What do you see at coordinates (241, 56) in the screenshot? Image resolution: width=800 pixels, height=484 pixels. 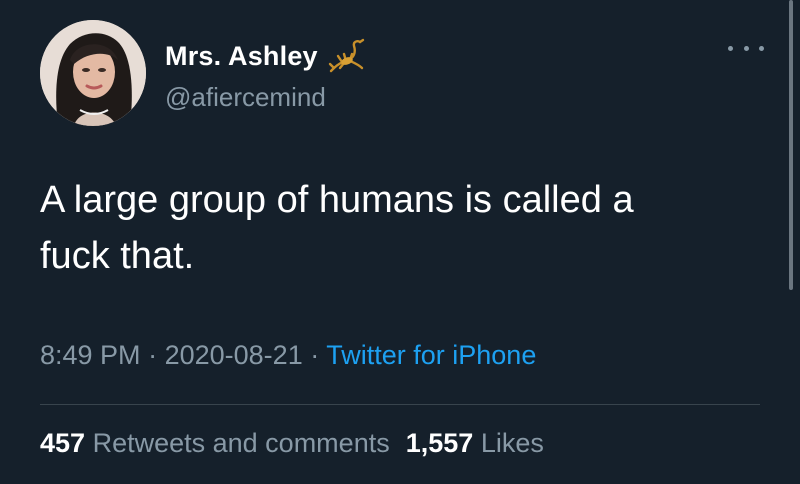 I see `display-name: Mrs. Ashley` at bounding box center [241, 56].